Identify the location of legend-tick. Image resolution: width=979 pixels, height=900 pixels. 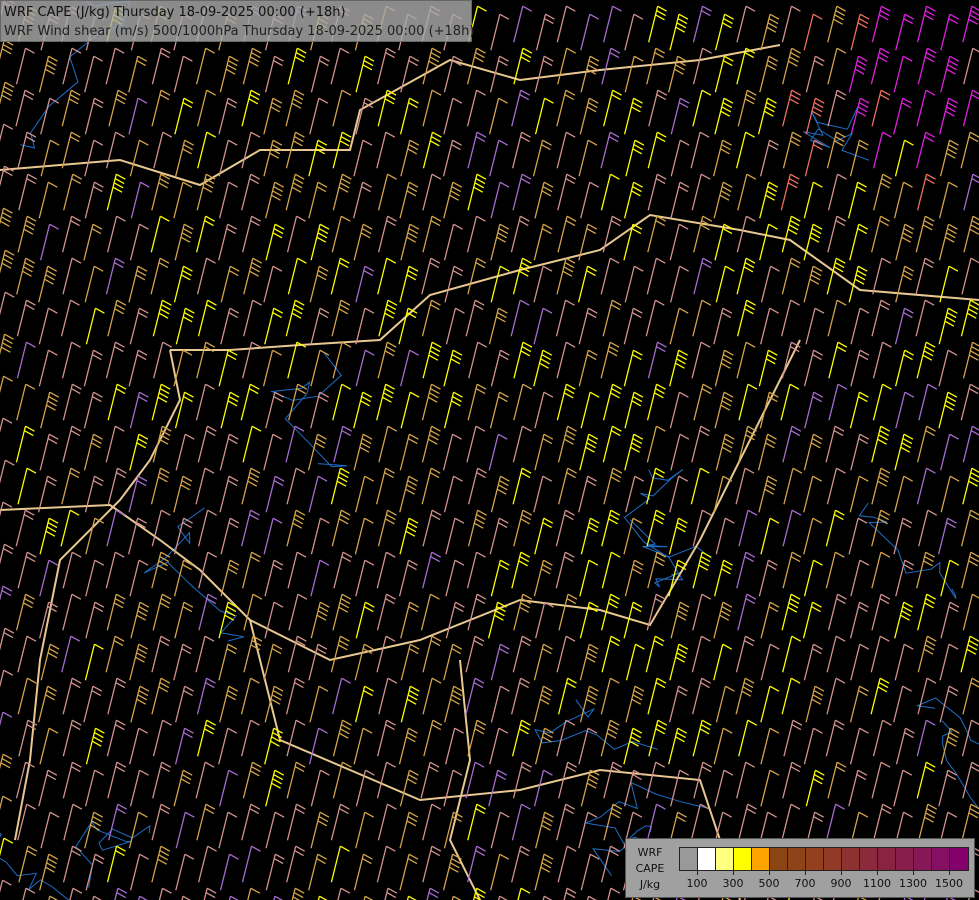
(841, 872).